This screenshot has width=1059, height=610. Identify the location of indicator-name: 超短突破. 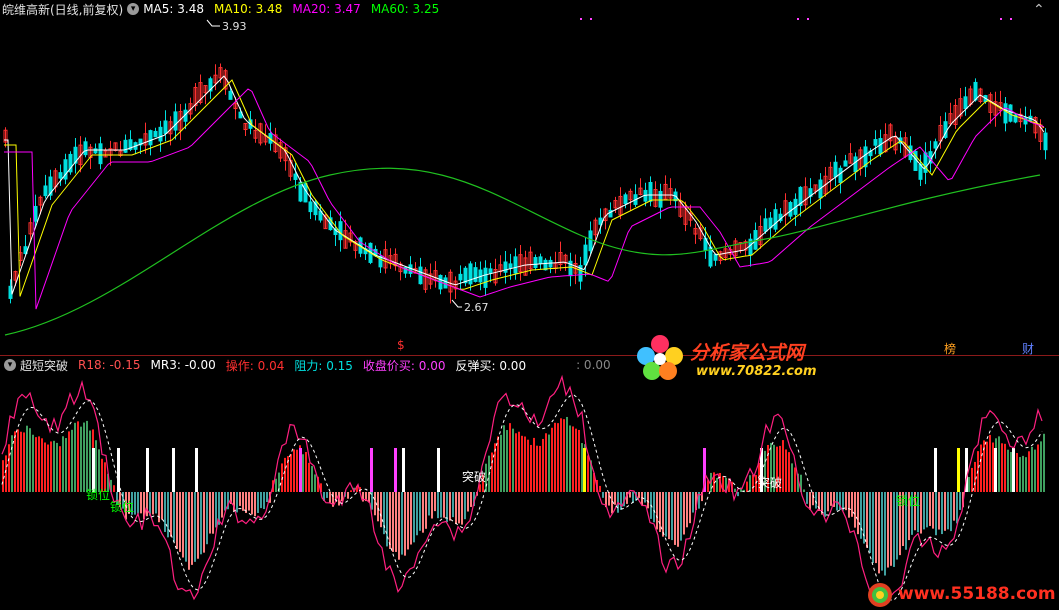
(44, 365).